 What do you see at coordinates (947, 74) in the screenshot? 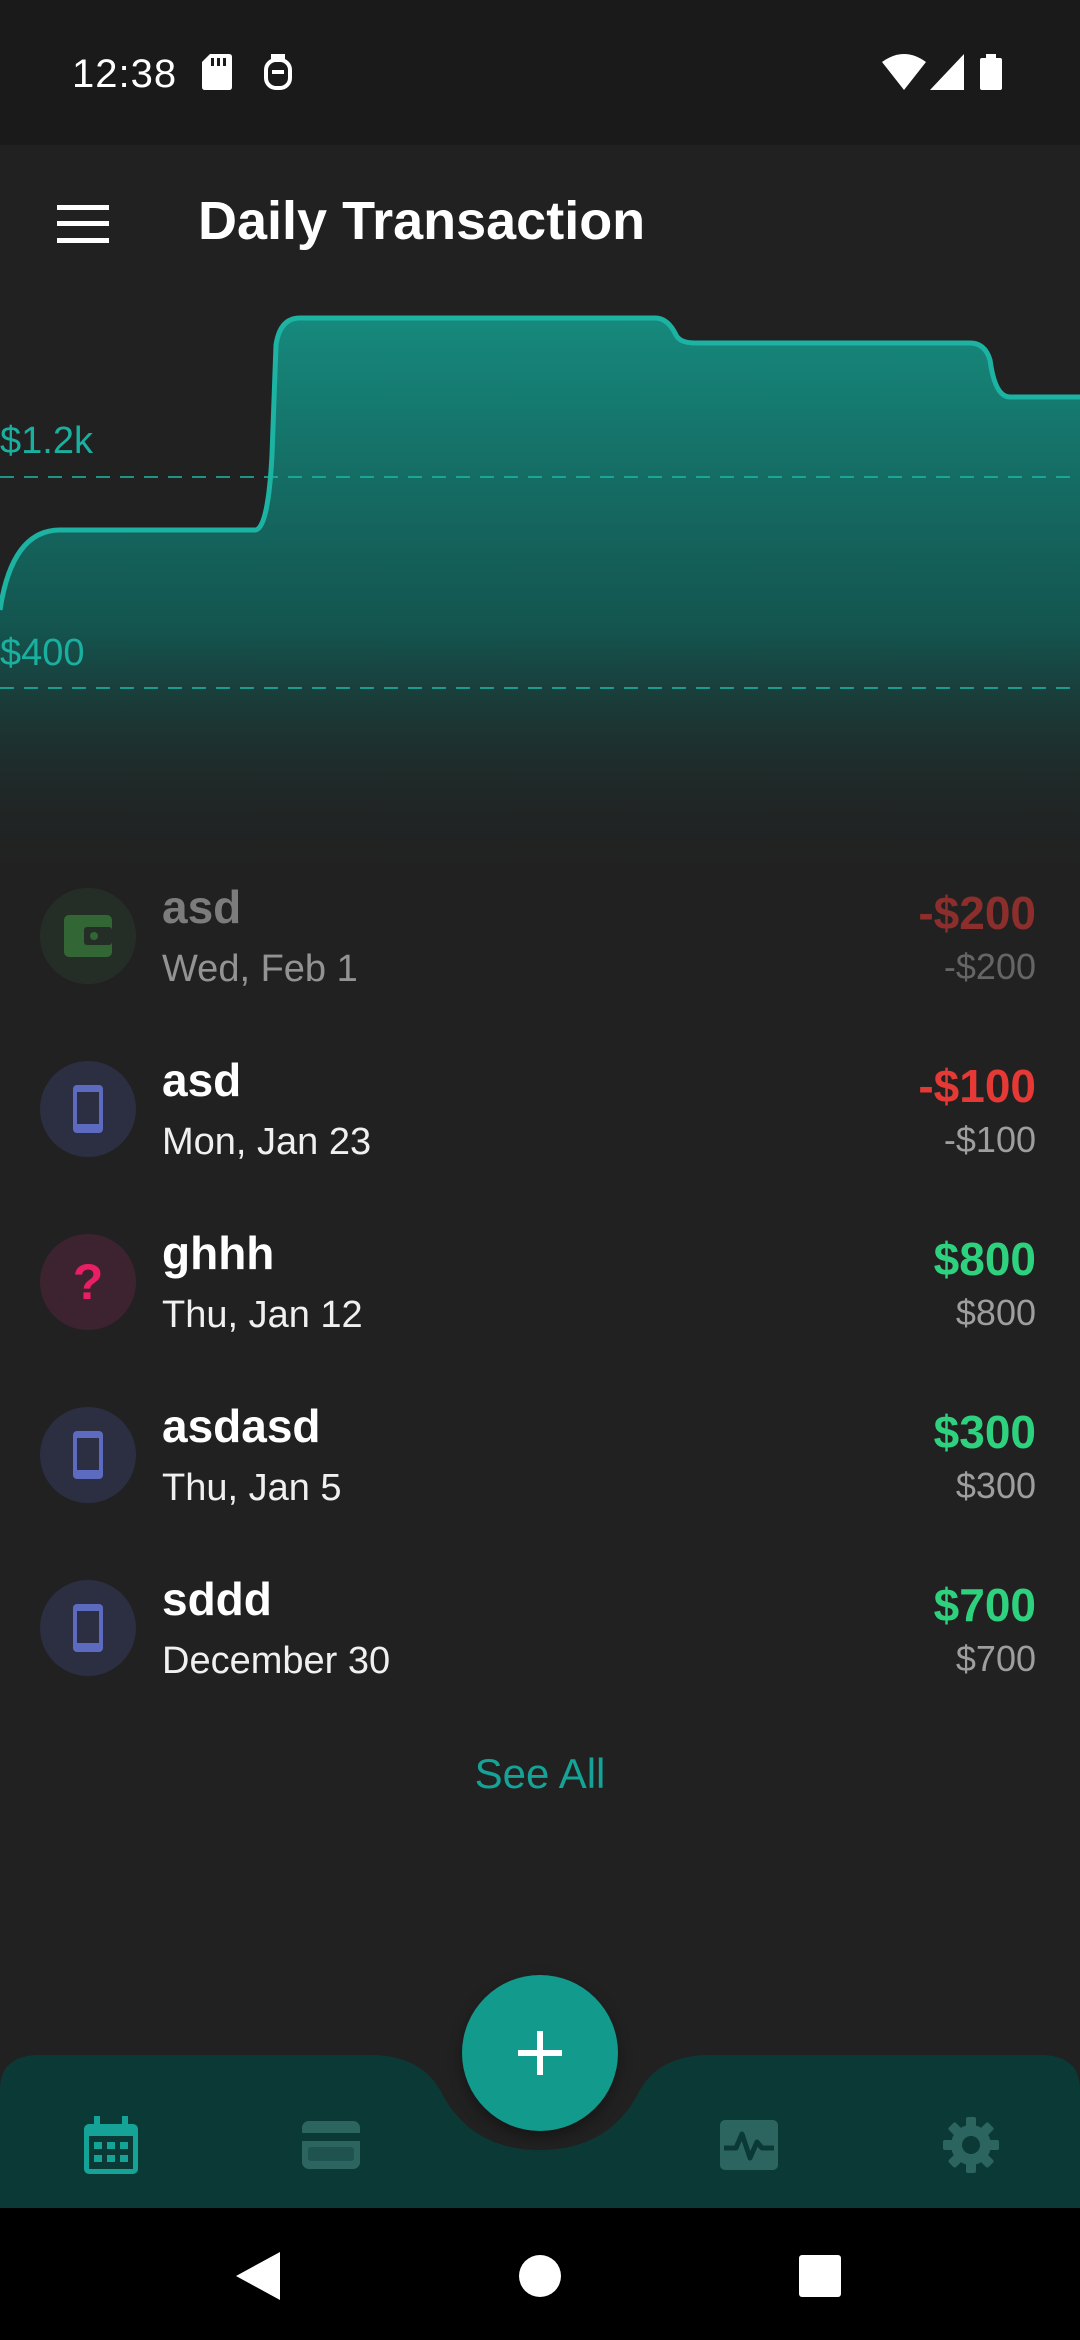
I see `signal-icon` at bounding box center [947, 74].